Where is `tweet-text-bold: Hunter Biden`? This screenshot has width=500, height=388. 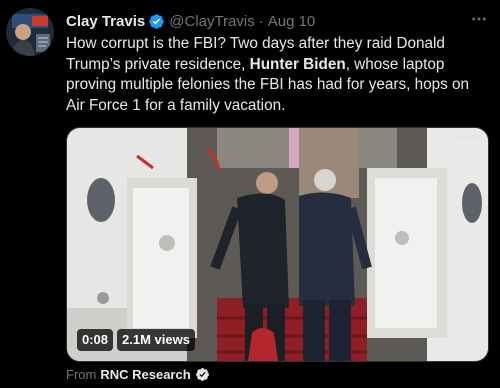
tweet-text-bold: Hunter Biden is located at coordinates (297, 64).